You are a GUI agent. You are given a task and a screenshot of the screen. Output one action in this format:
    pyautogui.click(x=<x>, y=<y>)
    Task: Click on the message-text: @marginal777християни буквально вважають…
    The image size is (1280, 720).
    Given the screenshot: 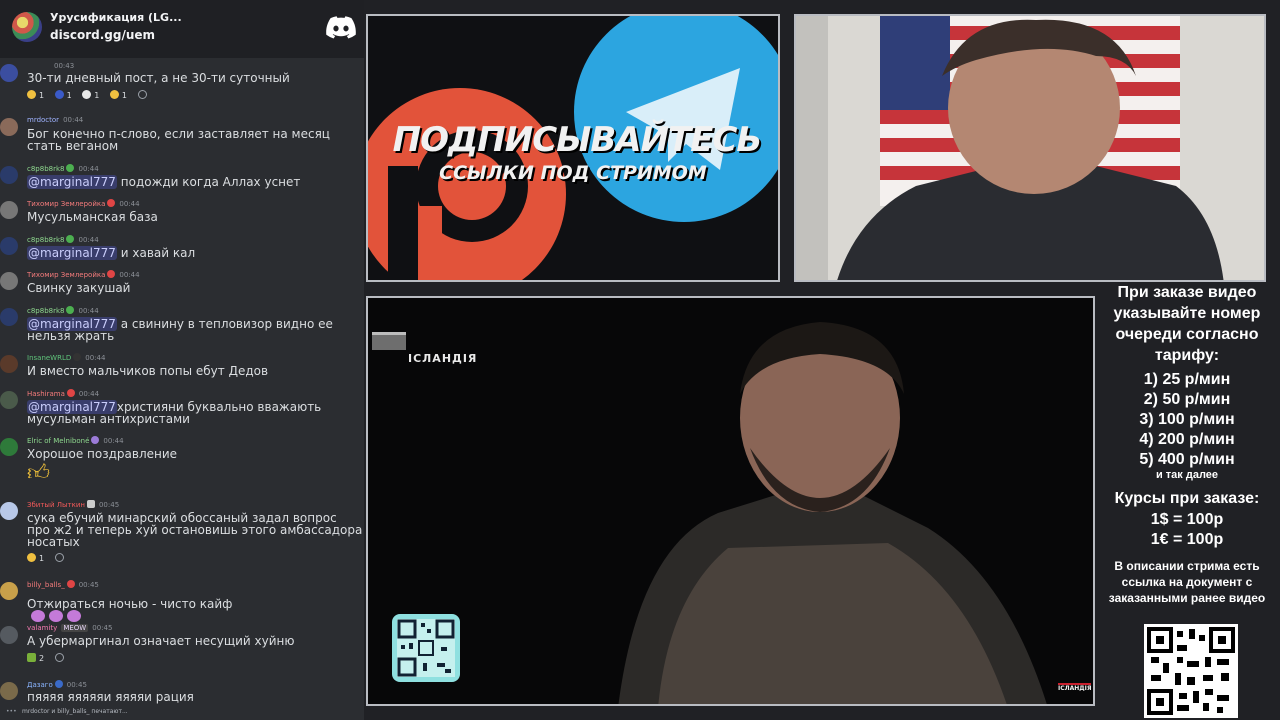 What is the action you would take?
    pyautogui.click(x=195, y=412)
    